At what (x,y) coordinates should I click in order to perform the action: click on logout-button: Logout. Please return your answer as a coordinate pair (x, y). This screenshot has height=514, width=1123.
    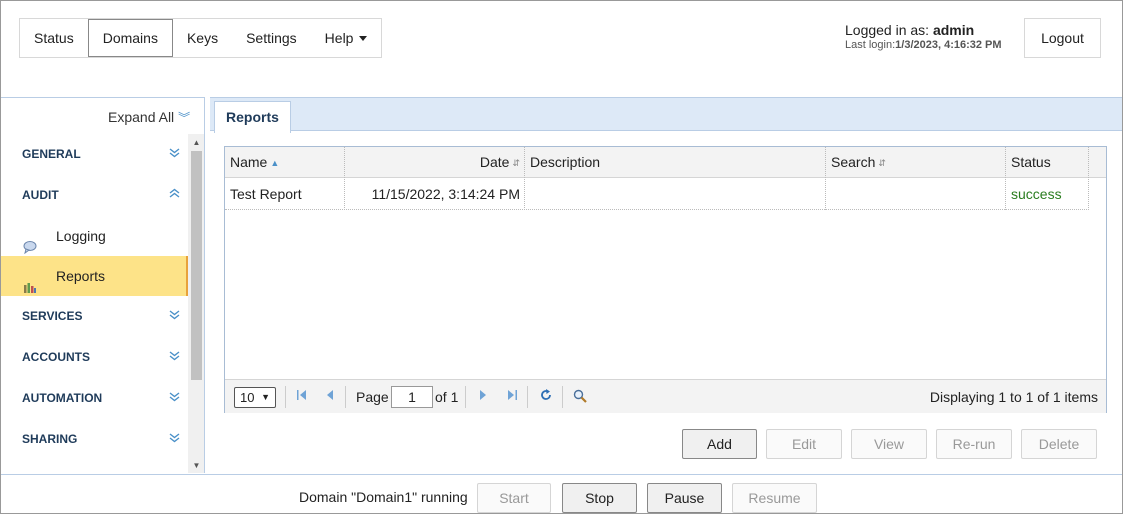
    Looking at the image, I should click on (1062, 38).